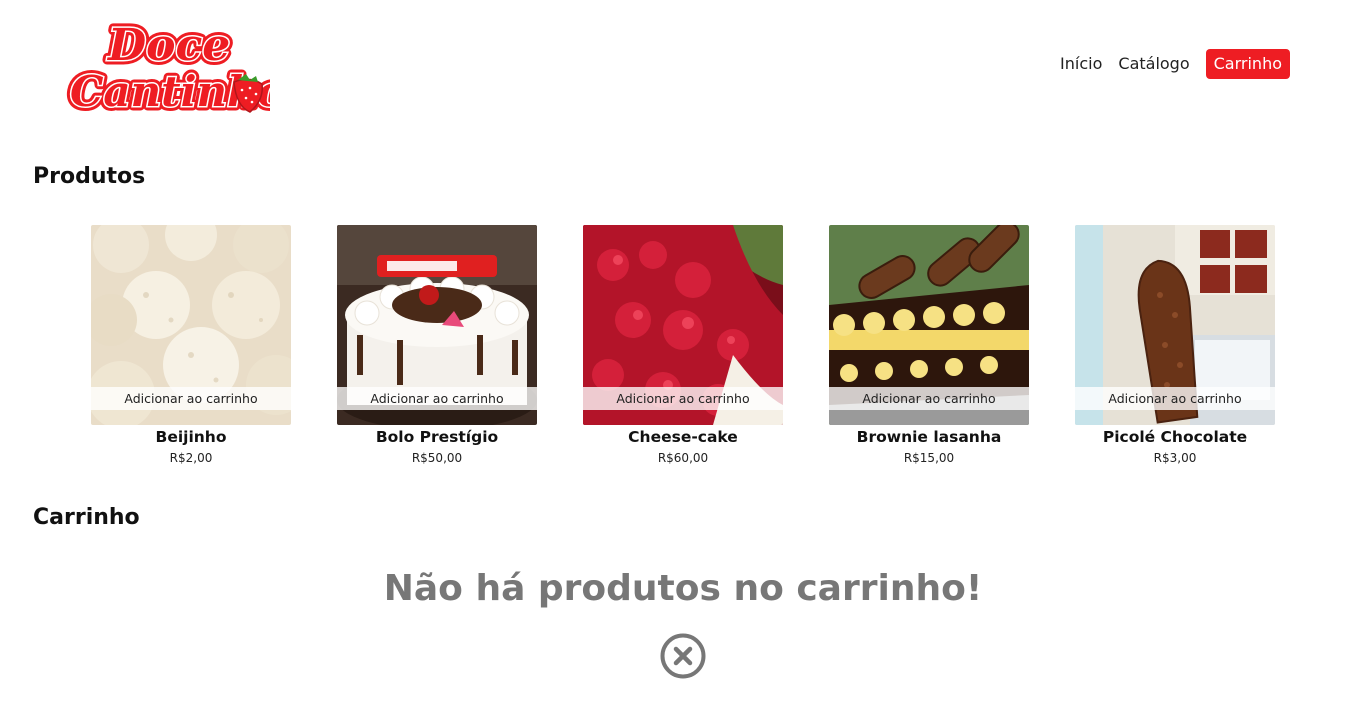 Image resolution: width=1366 pixels, height=713 pixels. What do you see at coordinates (437, 437) in the screenshot?
I see `product-name: Bolo Prestígio` at bounding box center [437, 437].